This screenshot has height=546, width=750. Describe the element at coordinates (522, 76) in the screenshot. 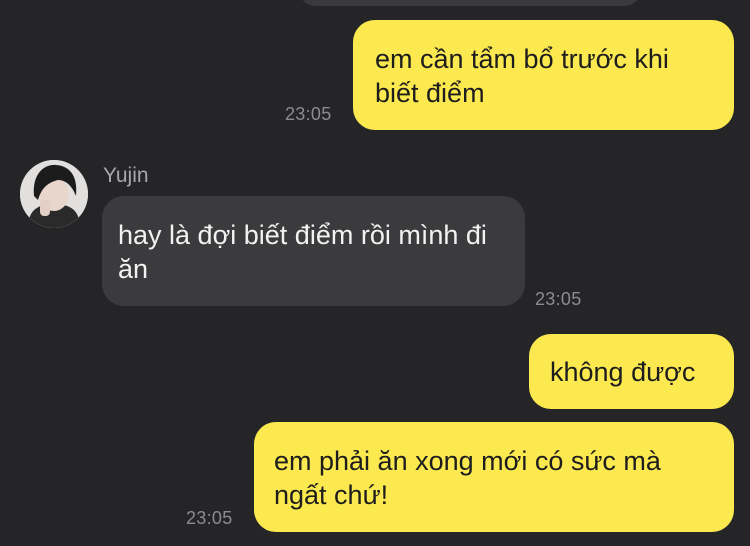

I see `message-text: em cần tẩm bổ trước khi biết điểm` at that location.